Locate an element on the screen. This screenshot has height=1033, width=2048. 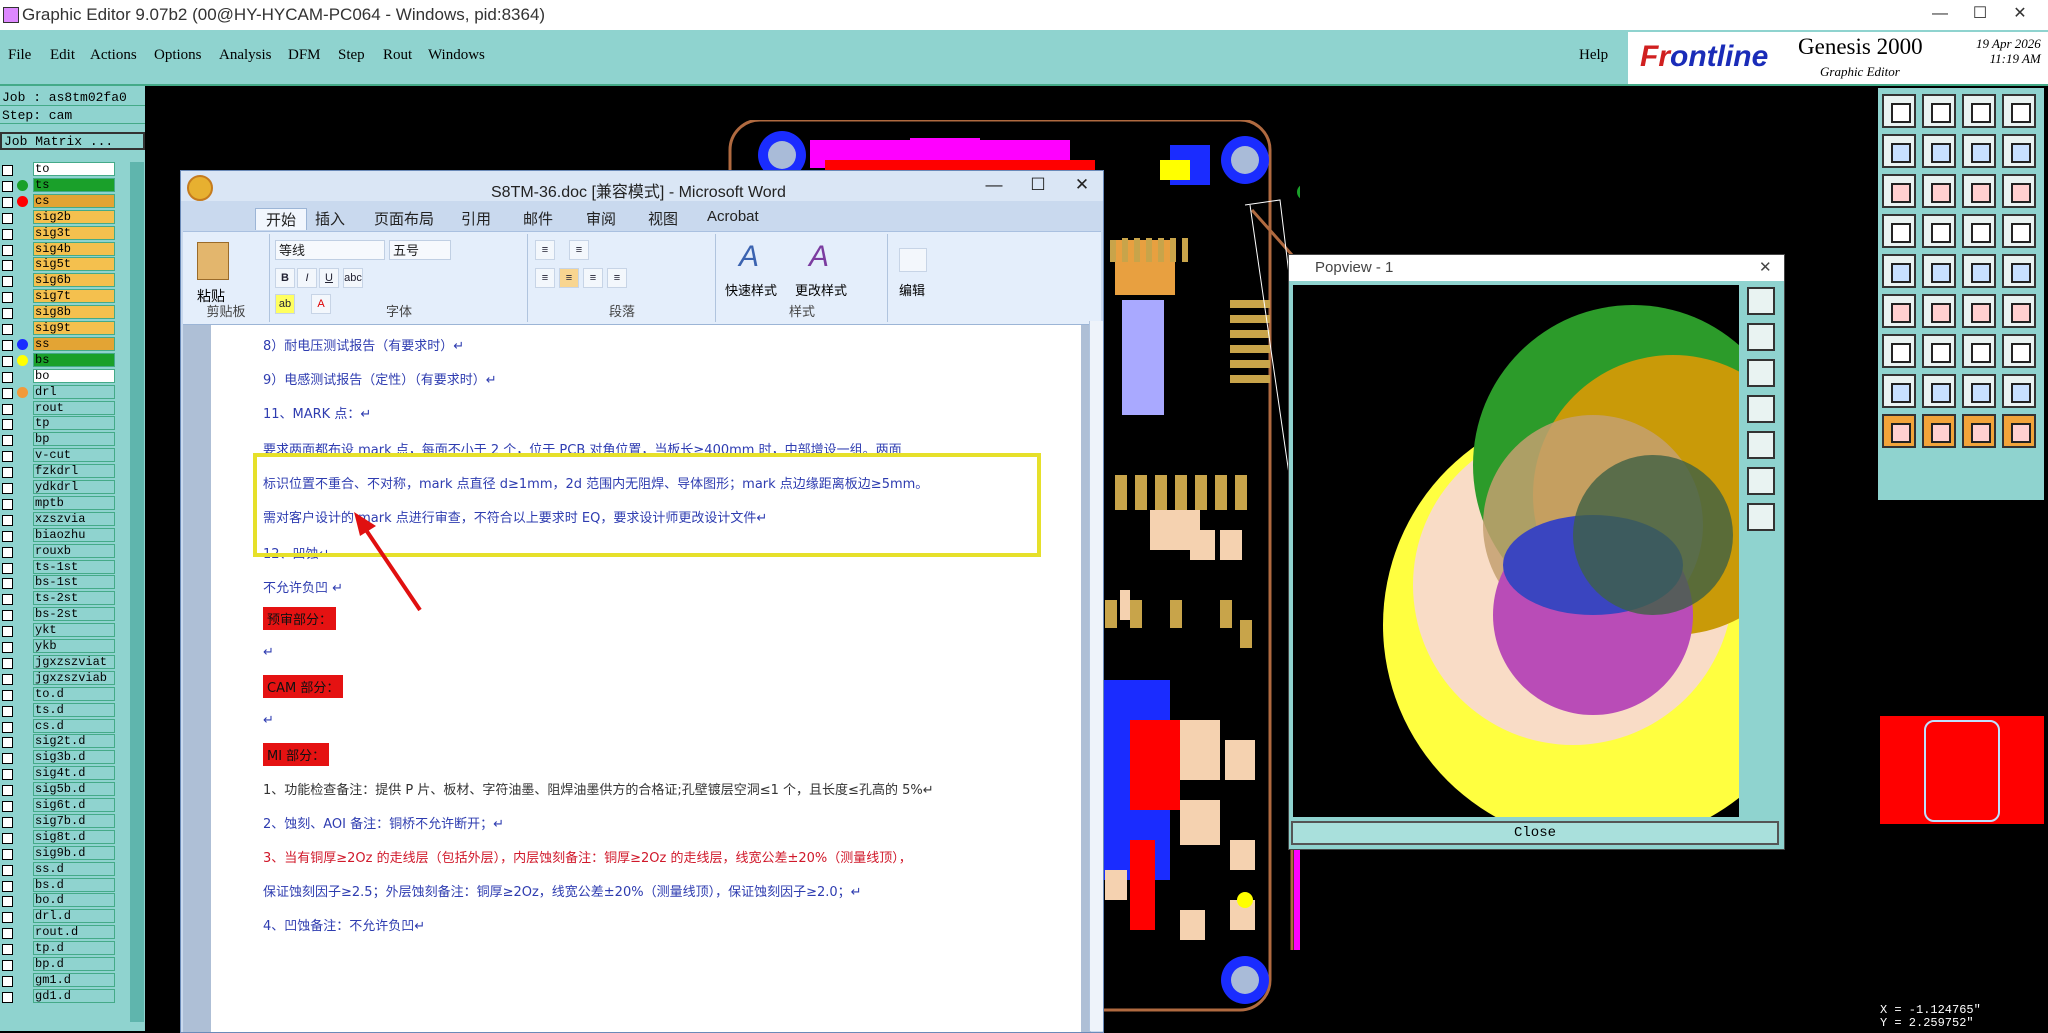
pad-icon is located at coordinates (2019, 271).